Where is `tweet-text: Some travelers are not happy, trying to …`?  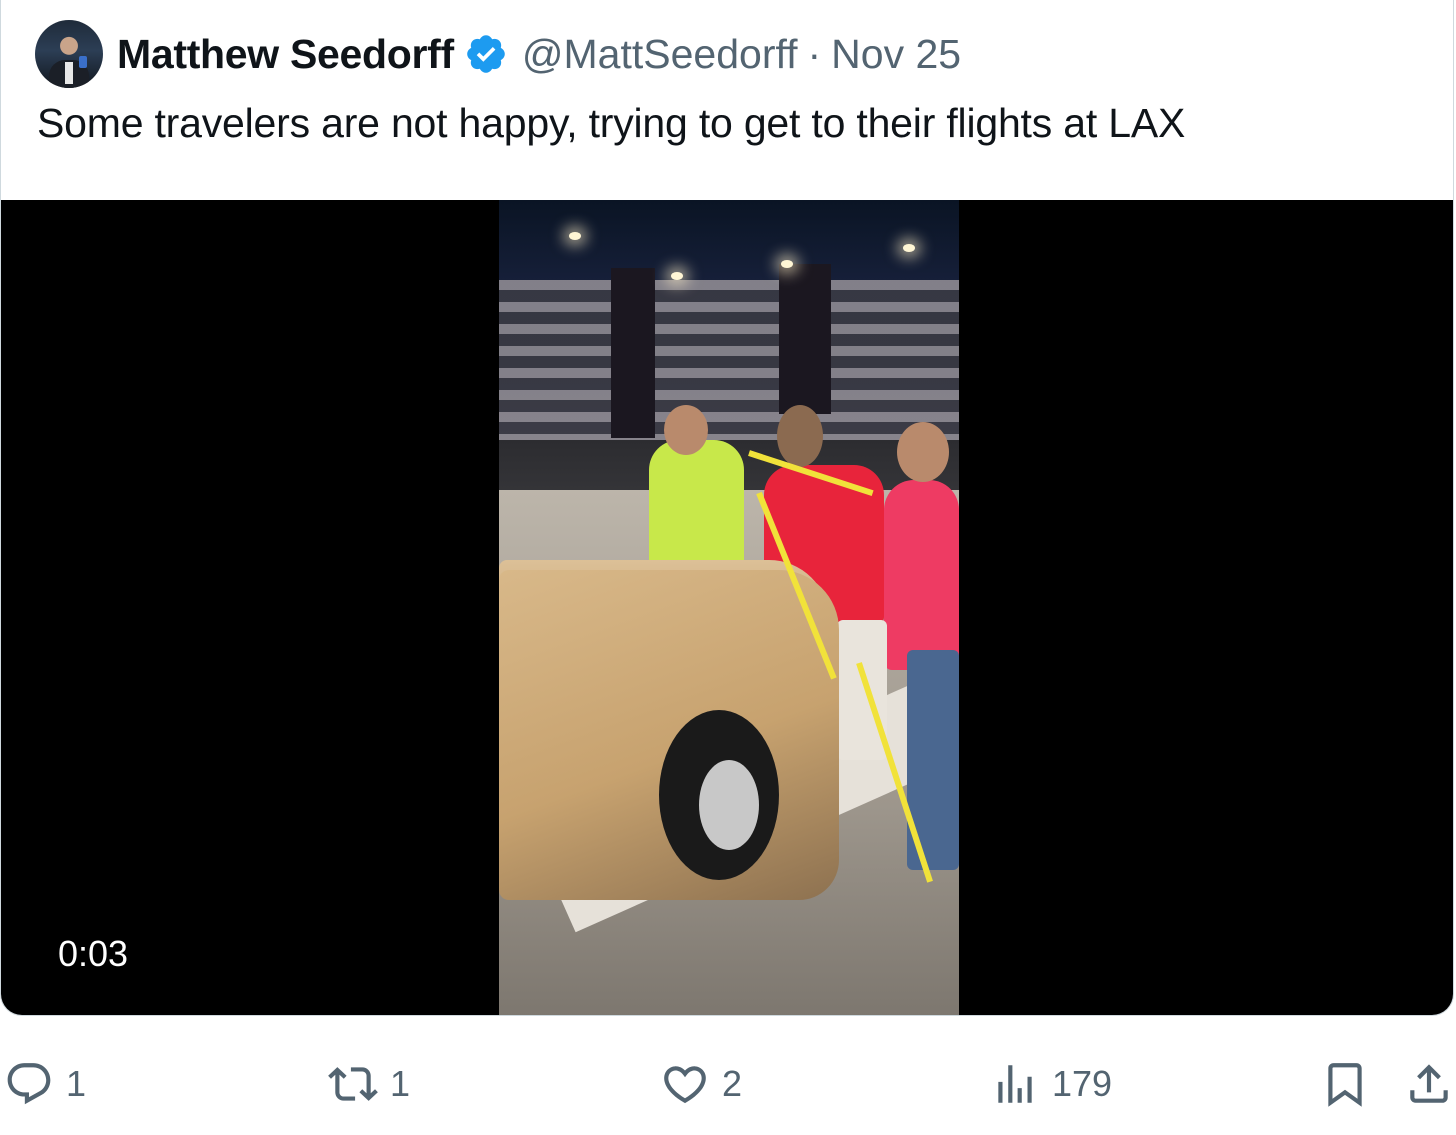 tweet-text: Some travelers are not happy, trying to … is located at coordinates (611, 123).